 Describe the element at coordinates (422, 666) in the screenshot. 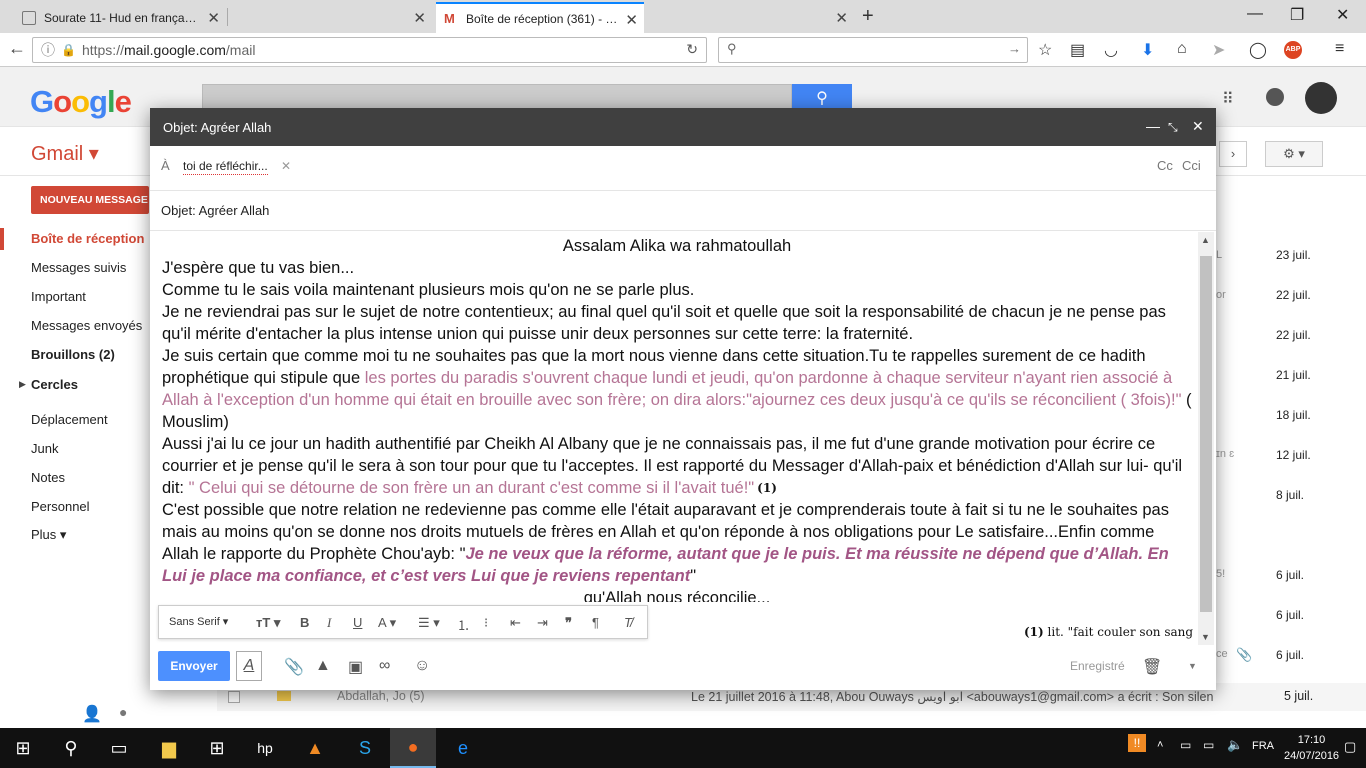

I see `insert-emoji-icon: ☺` at that location.